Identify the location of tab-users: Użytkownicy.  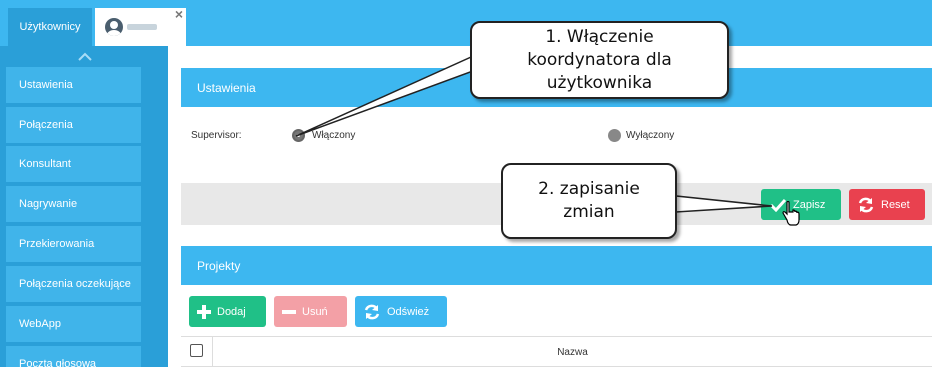
(50, 27).